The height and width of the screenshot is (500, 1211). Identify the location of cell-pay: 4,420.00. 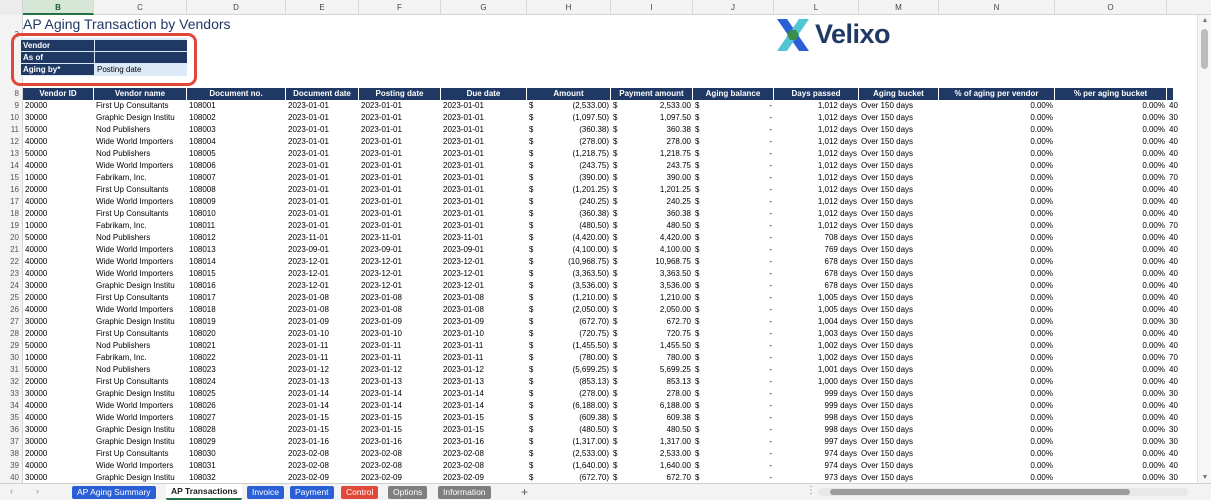
(657, 238).